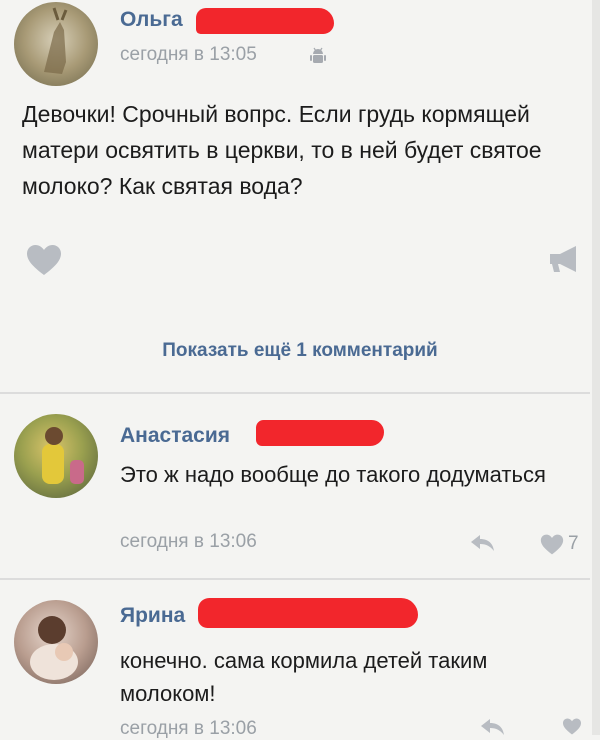  Describe the element at coordinates (300, 351) in the screenshot. I see `show-more-comments-link: Показать ещё 1 комментарий` at that location.